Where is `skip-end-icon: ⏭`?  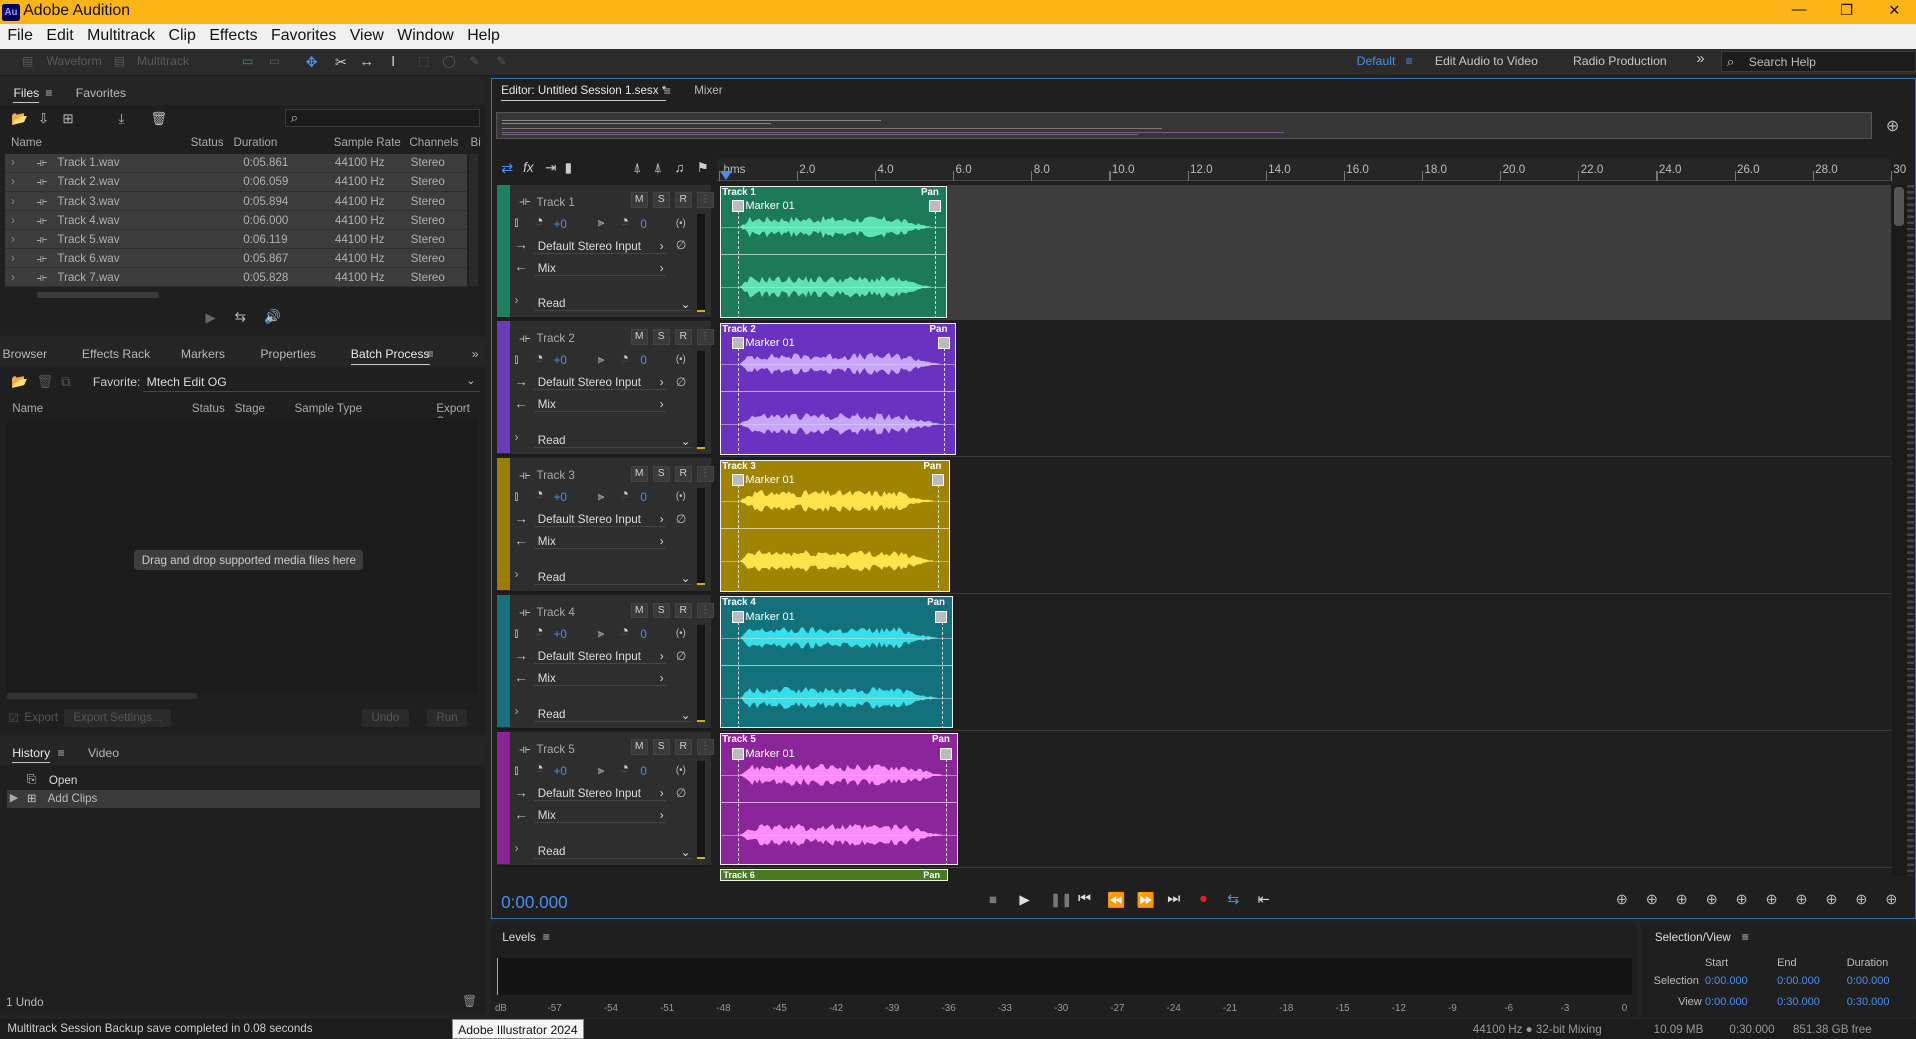 skip-end-icon: ⏭ is located at coordinates (1173, 899).